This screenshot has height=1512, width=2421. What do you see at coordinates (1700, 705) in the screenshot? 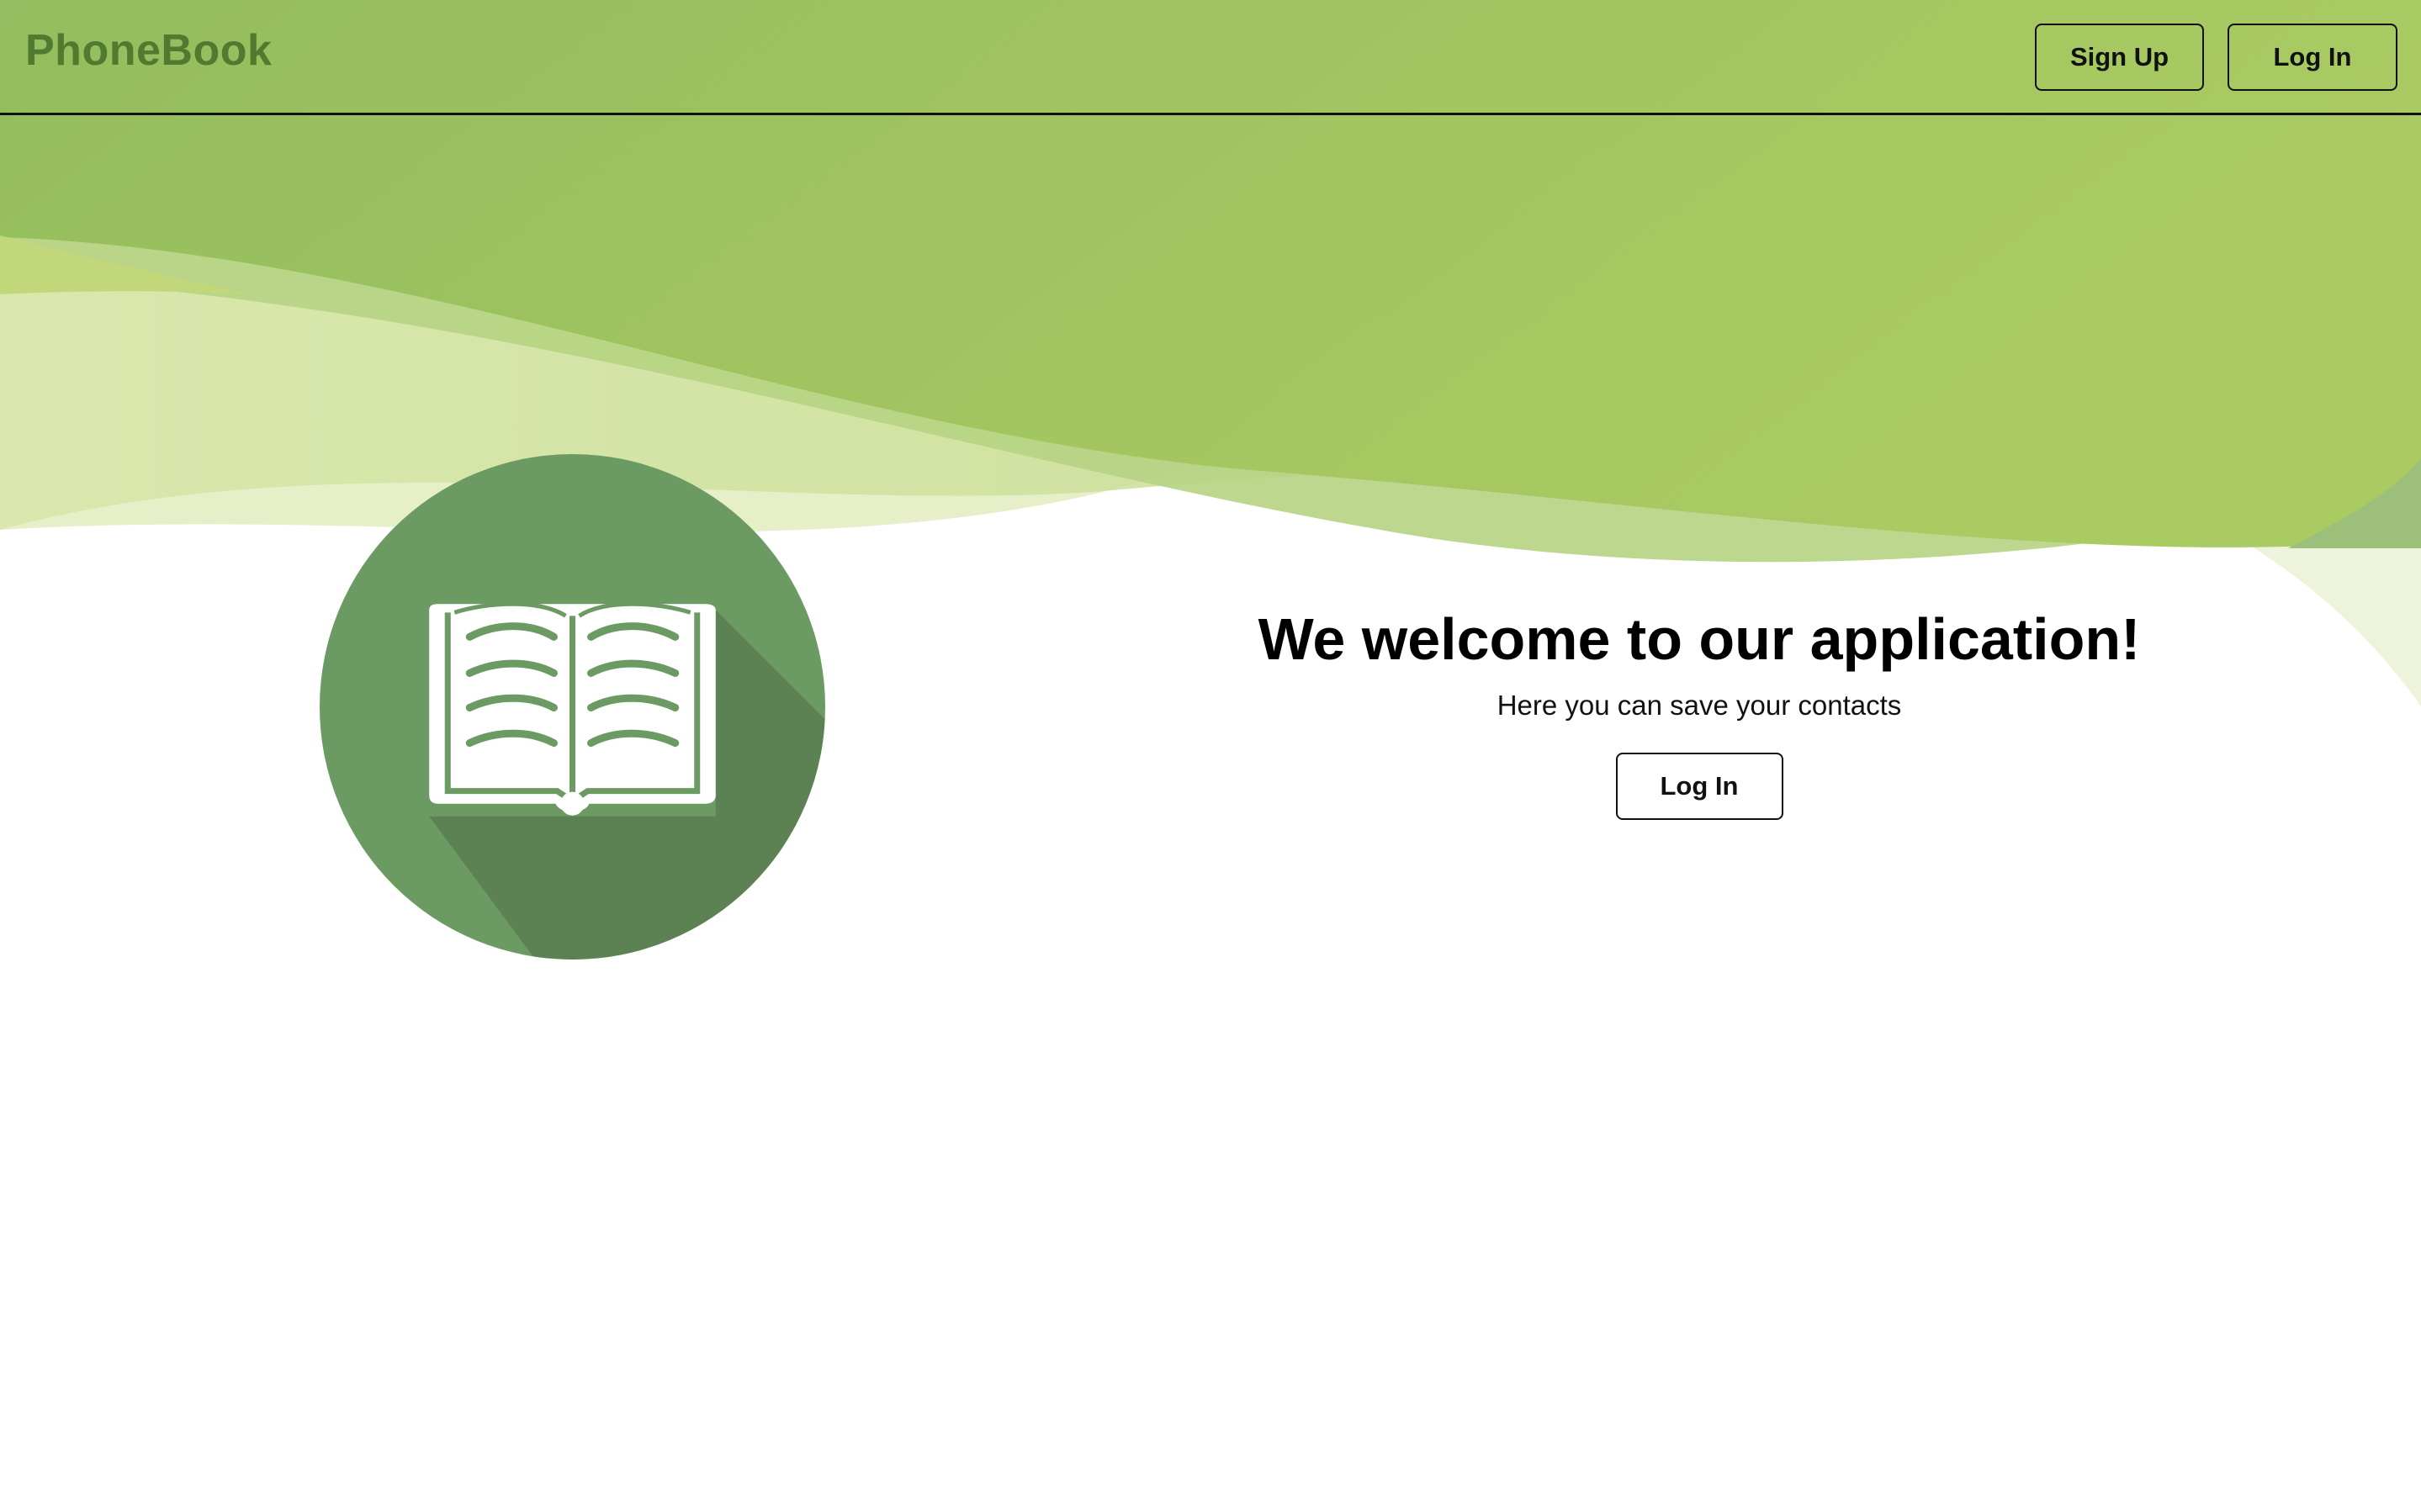
I see `hero-subtitle: Here you can save your contacts` at bounding box center [1700, 705].